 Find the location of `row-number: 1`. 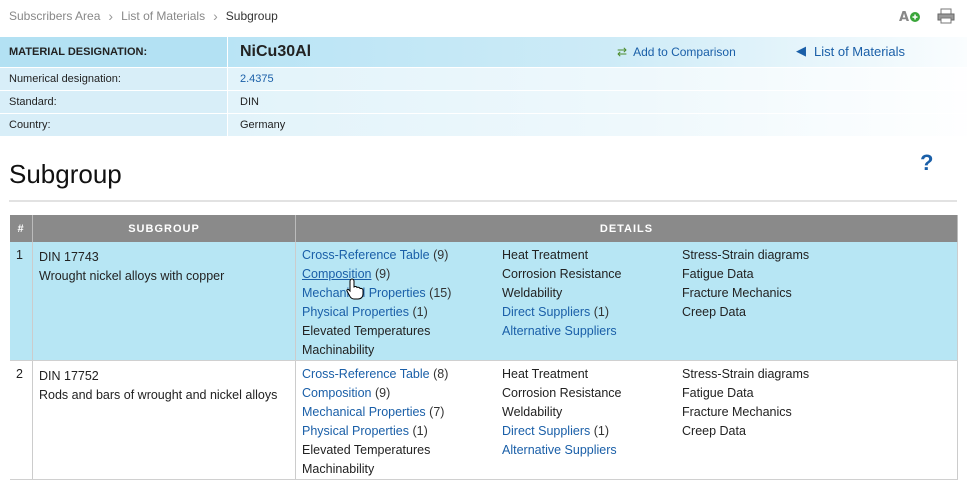

row-number: 1 is located at coordinates (21, 301).